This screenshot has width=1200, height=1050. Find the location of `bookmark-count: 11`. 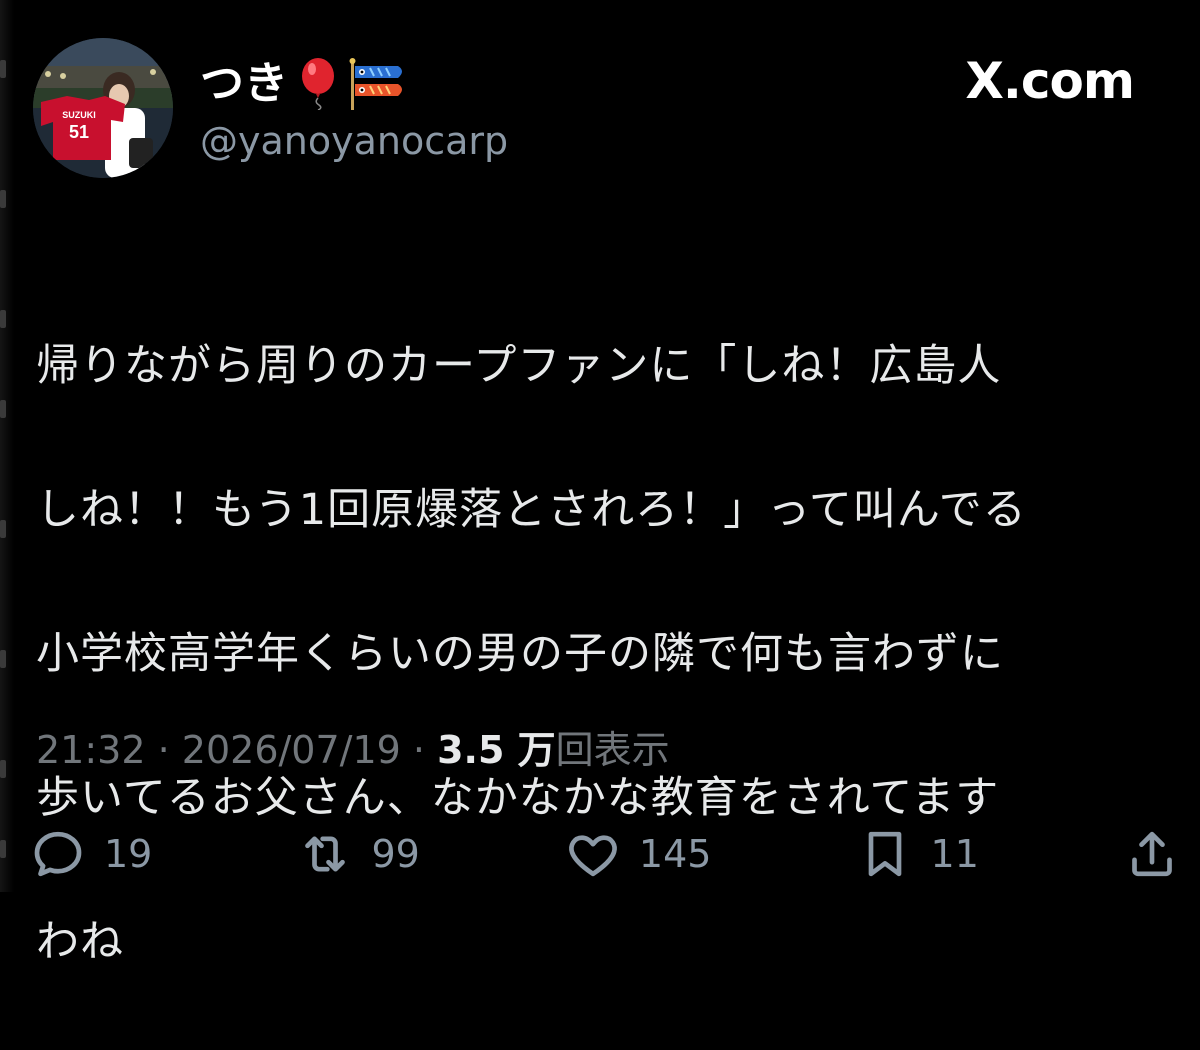

bookmark-count: 11 is located at coordinates (954, 854).